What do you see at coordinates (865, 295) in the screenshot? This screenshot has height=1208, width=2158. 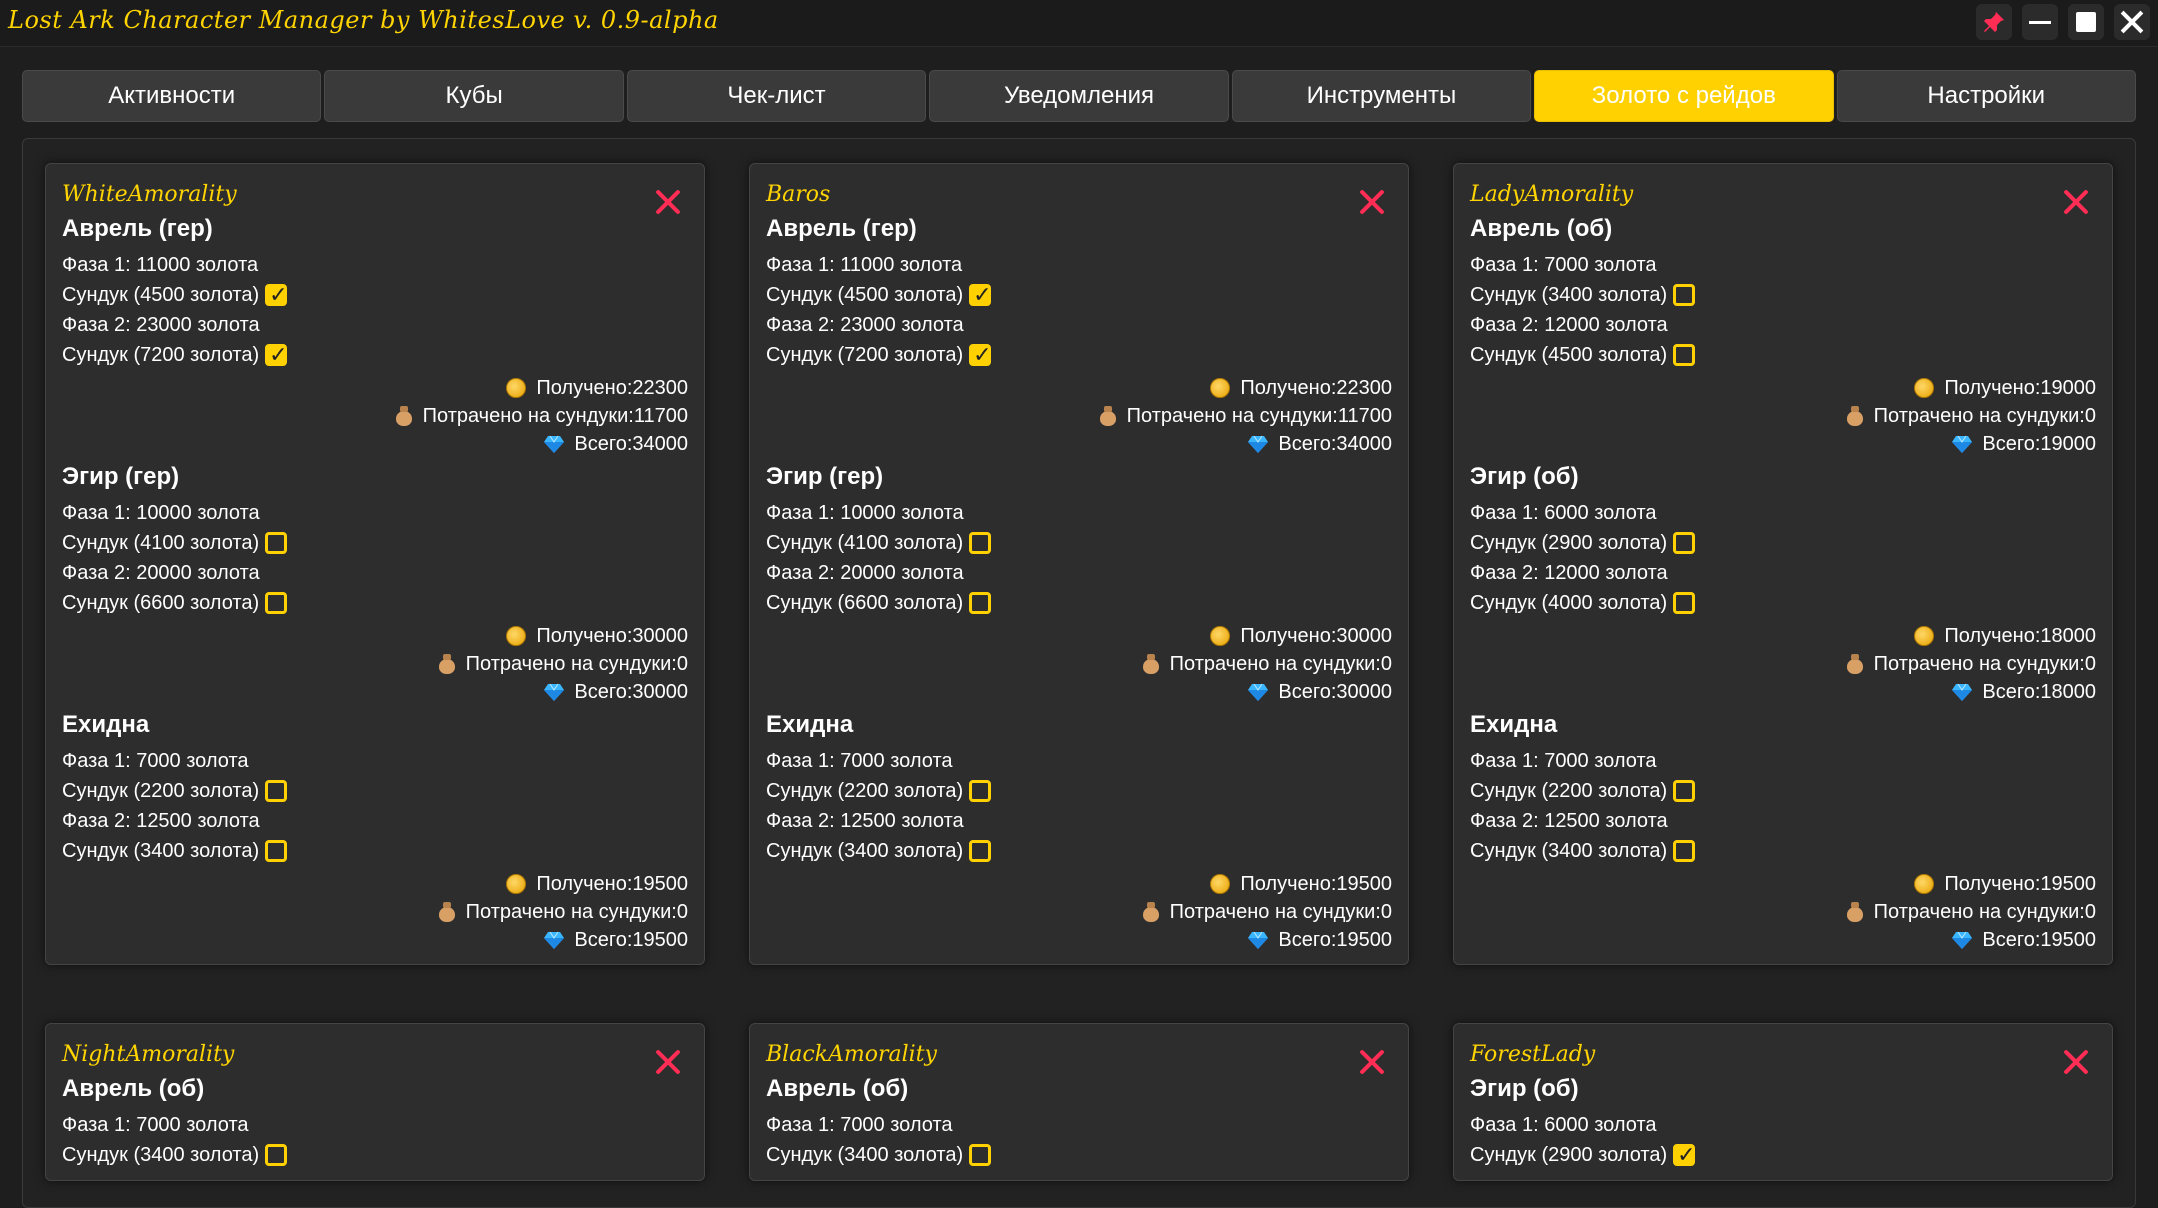 I see `chest-1-text: Сундук (4500 золота)` at bounding box center [865, 295].